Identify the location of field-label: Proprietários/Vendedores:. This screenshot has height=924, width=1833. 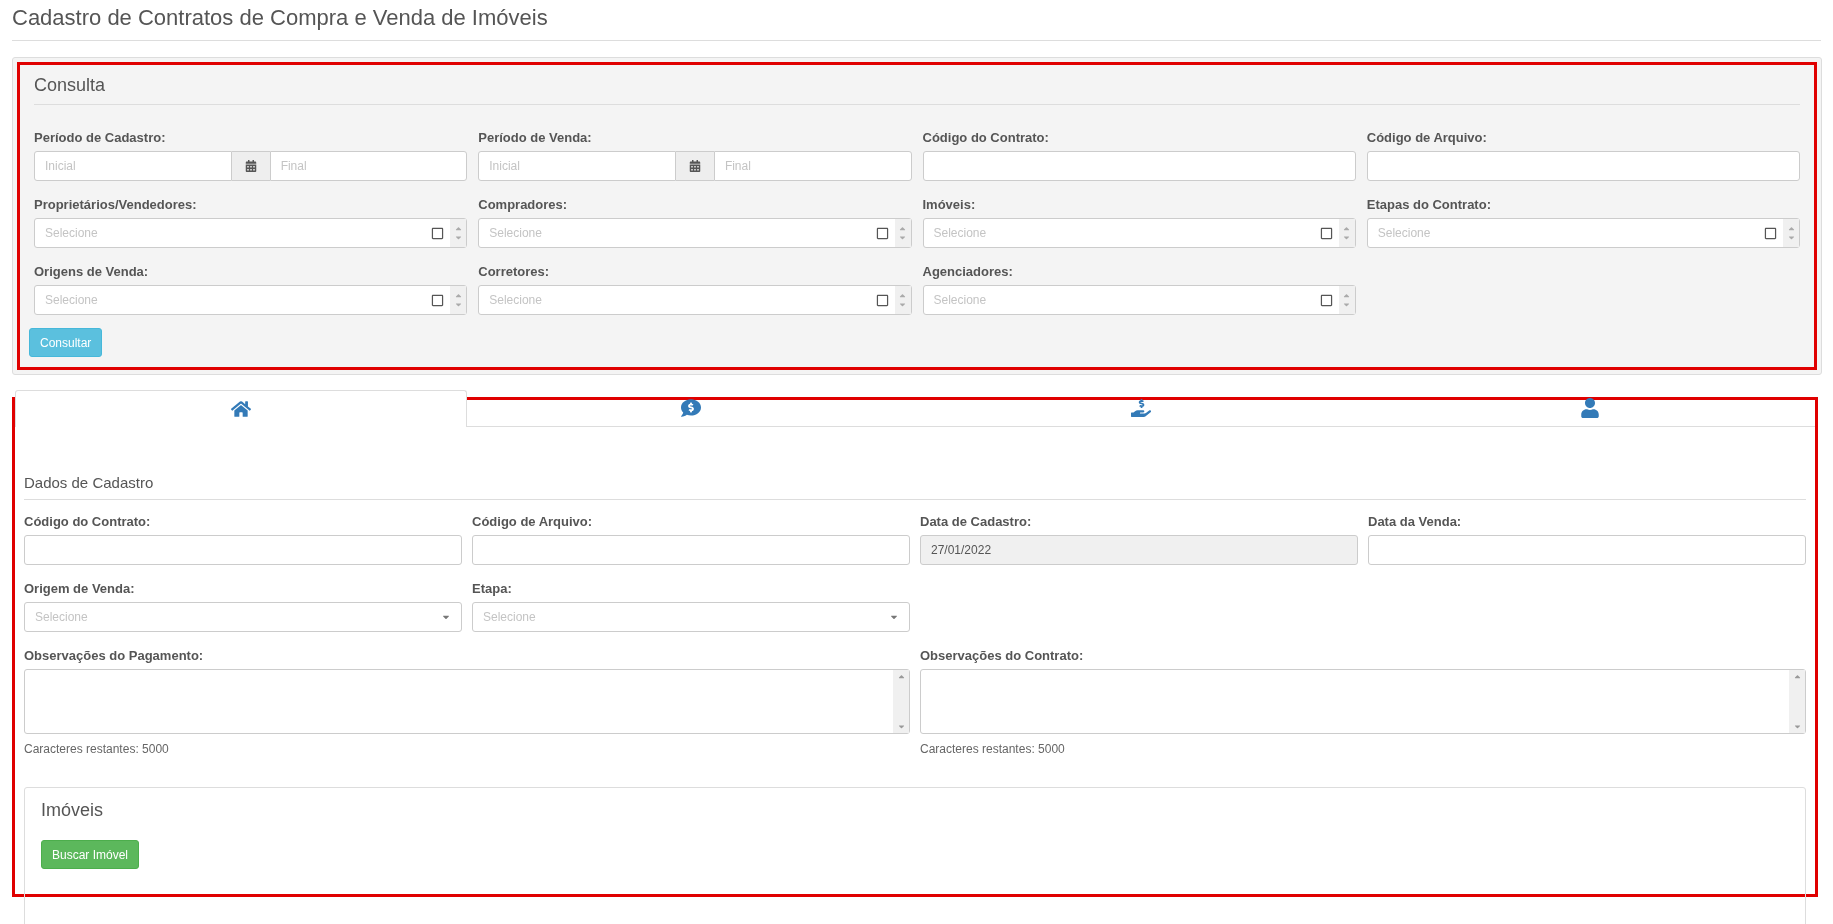
(116, 205).